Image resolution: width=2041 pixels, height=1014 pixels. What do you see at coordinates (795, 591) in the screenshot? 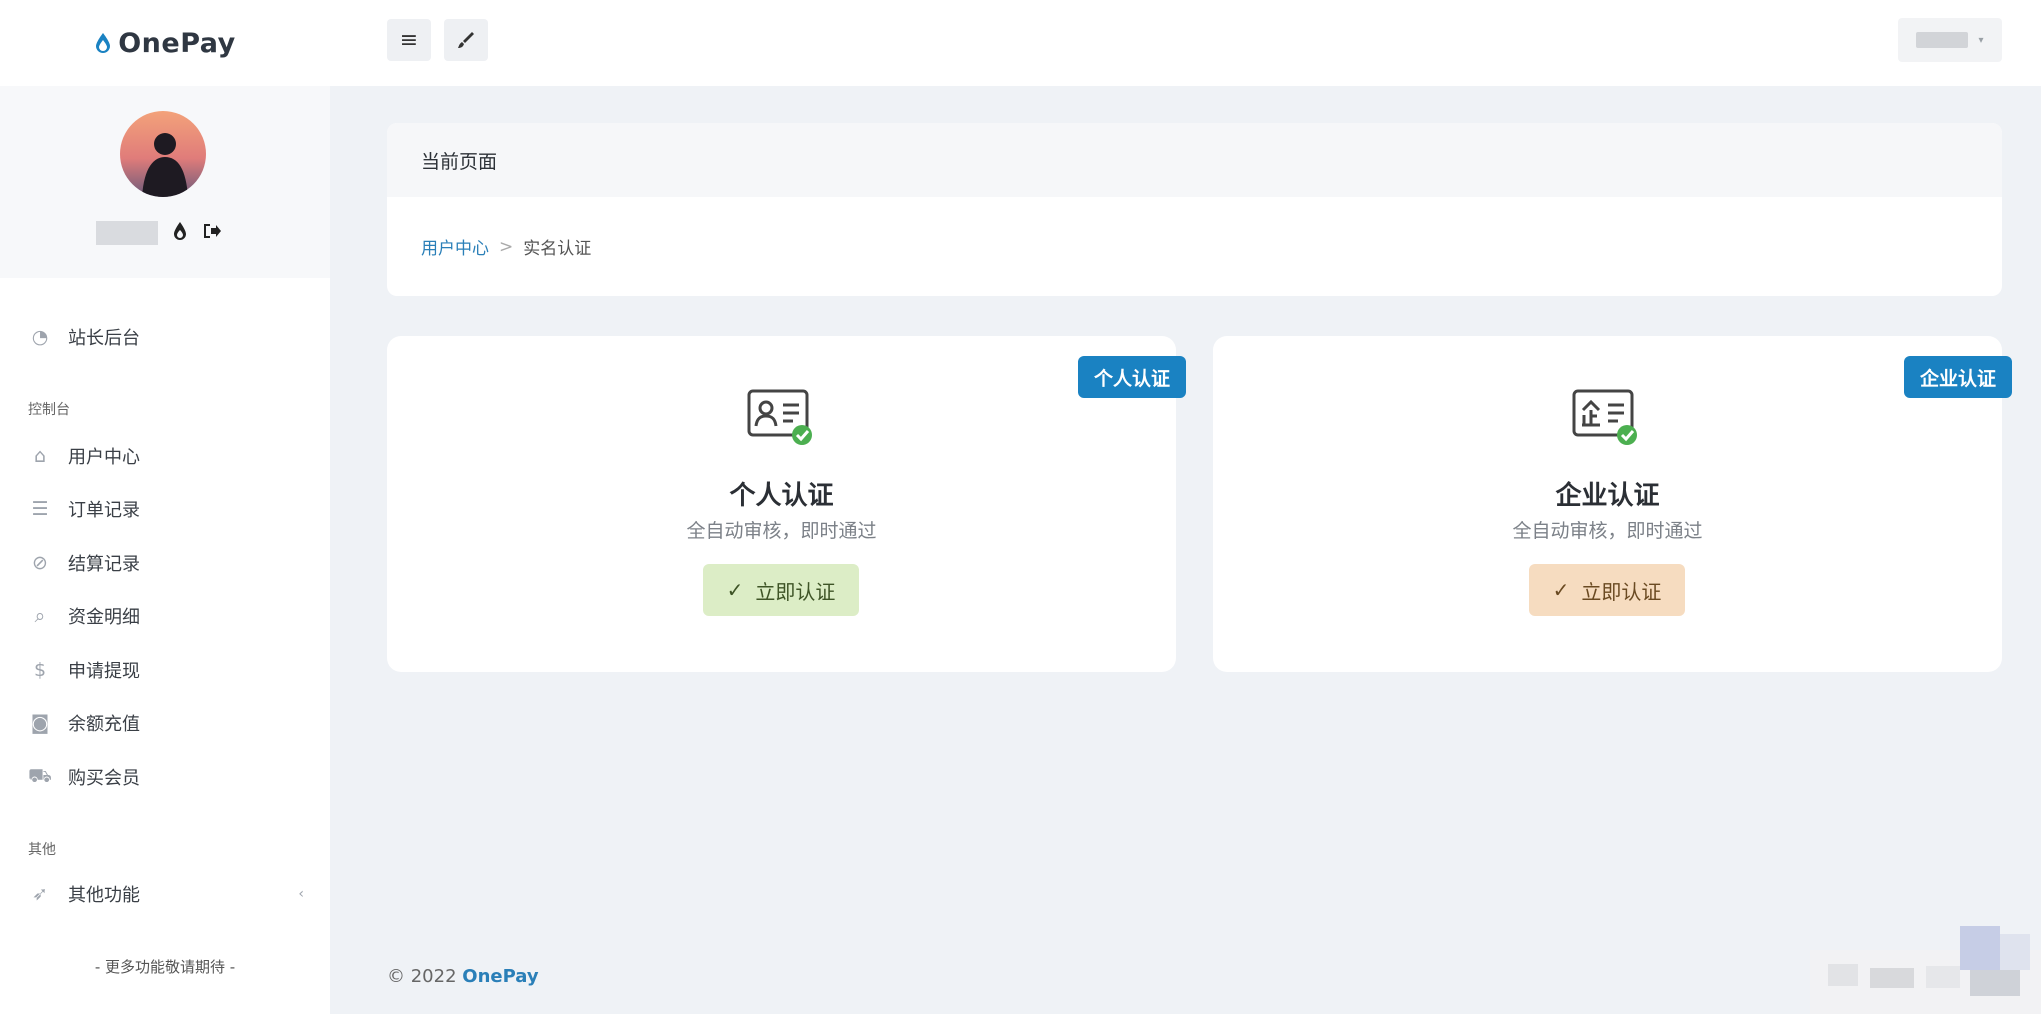
I see `personal-verify-label: 立即认证` at bounding box center [795, 591].